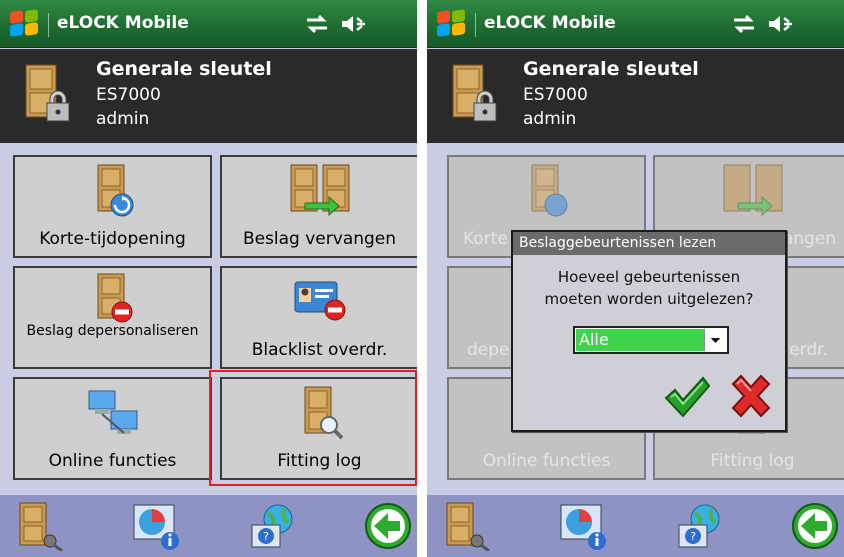  I want to click on tile-label: Beslag depersonaliseren, so click(112, 331).